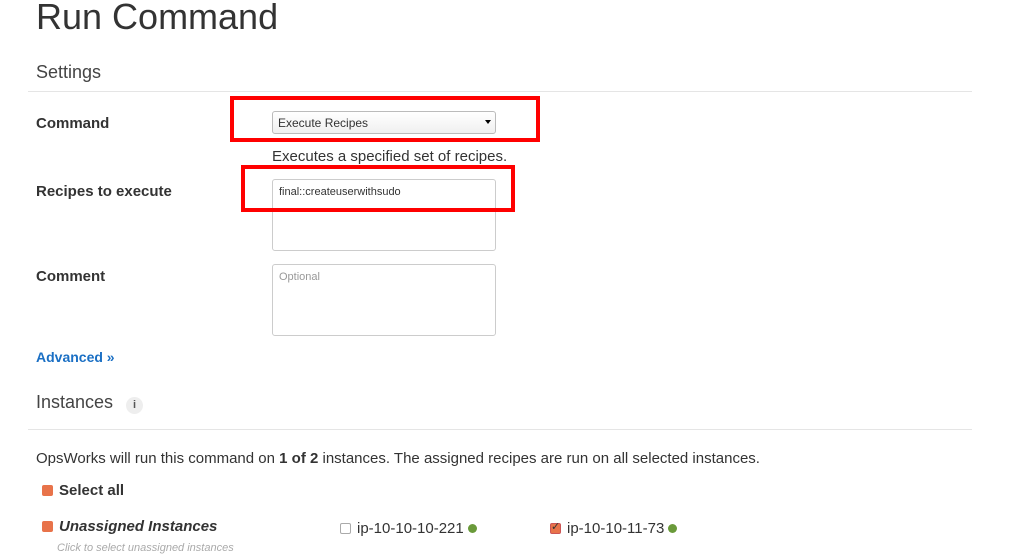  Describe the element at coordinates (157, 18) in the screenshot. I see `page-title: Run Command` at that location.